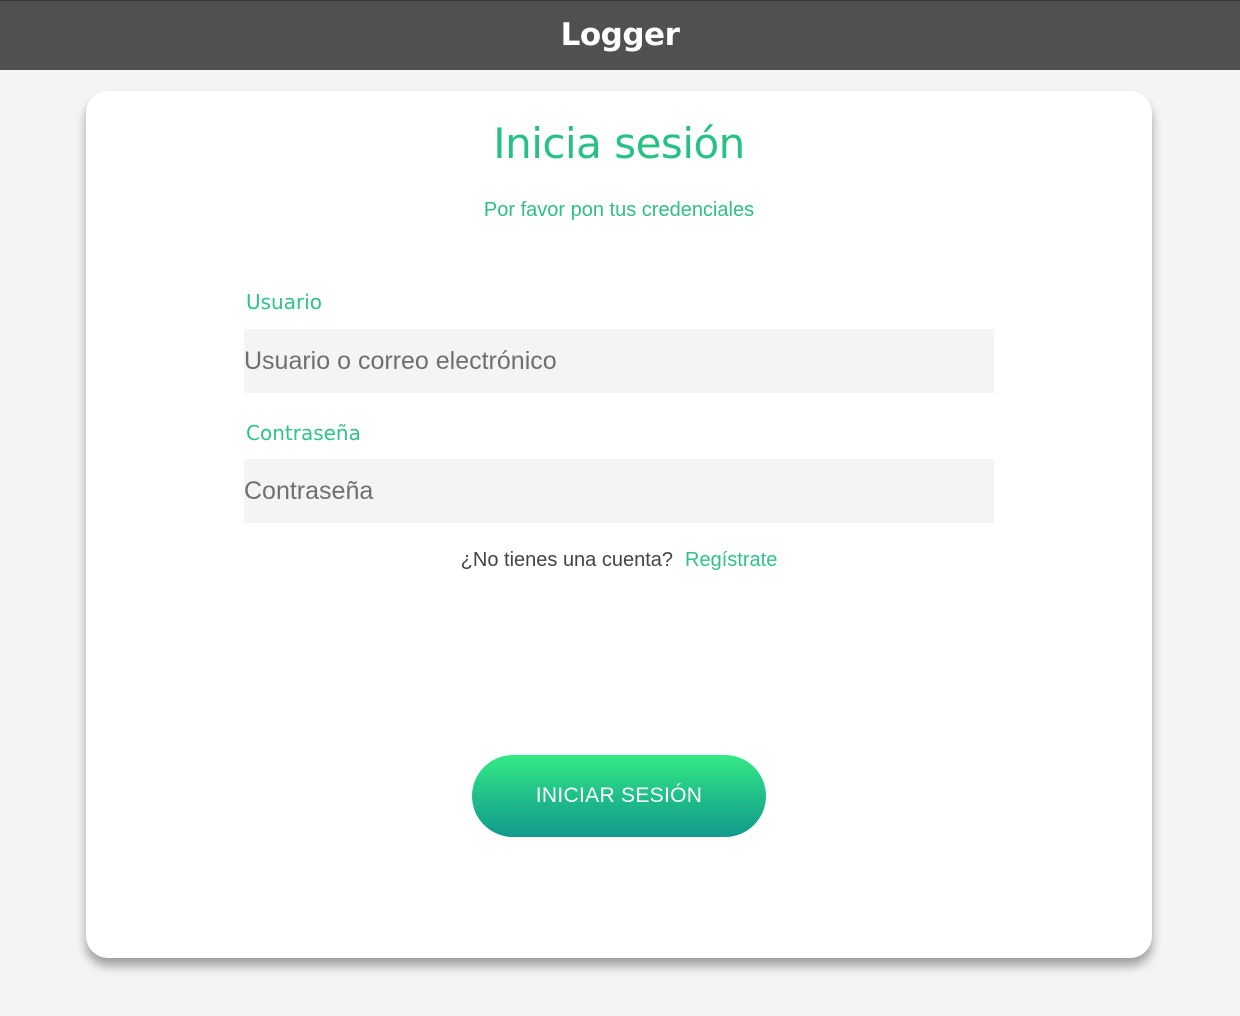 The image size is (1240, 1016). Describe the element at coordinates (619, 361) in the screenshot. I see `username-input` at that location.